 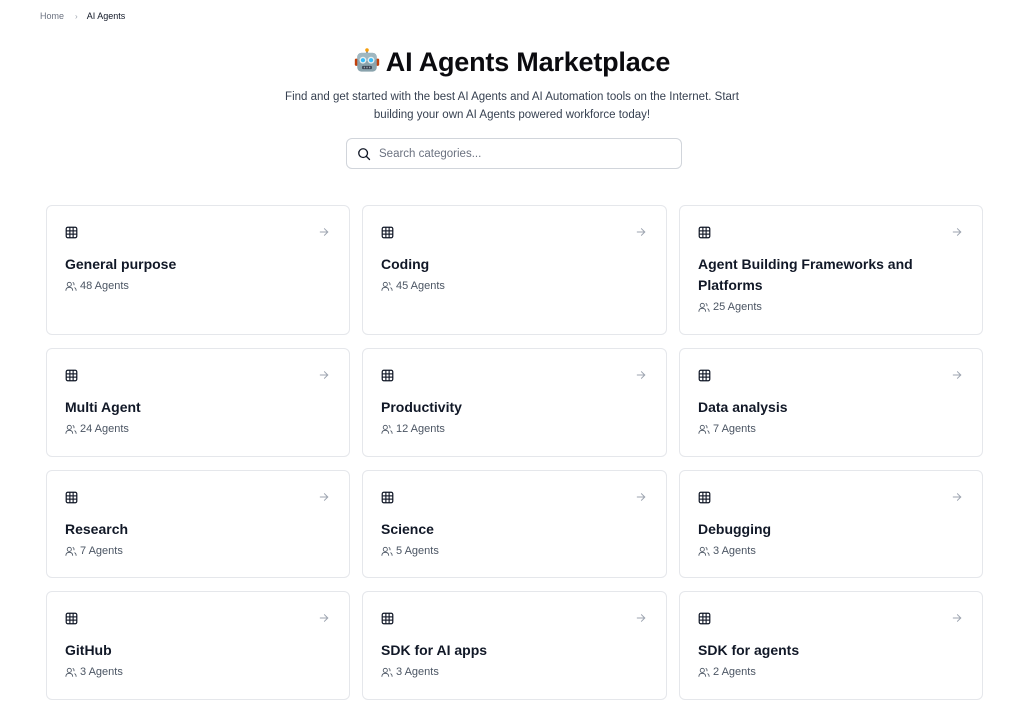 I want to click on search-input, so click(x=524, y=153).